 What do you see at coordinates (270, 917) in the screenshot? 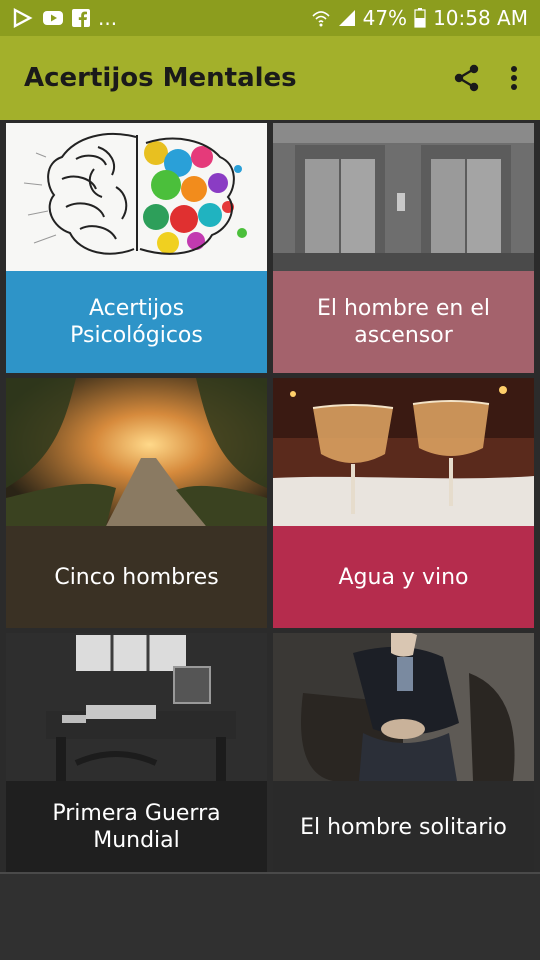
I see `bottom-empty-area` at bounding box center [270, 917].